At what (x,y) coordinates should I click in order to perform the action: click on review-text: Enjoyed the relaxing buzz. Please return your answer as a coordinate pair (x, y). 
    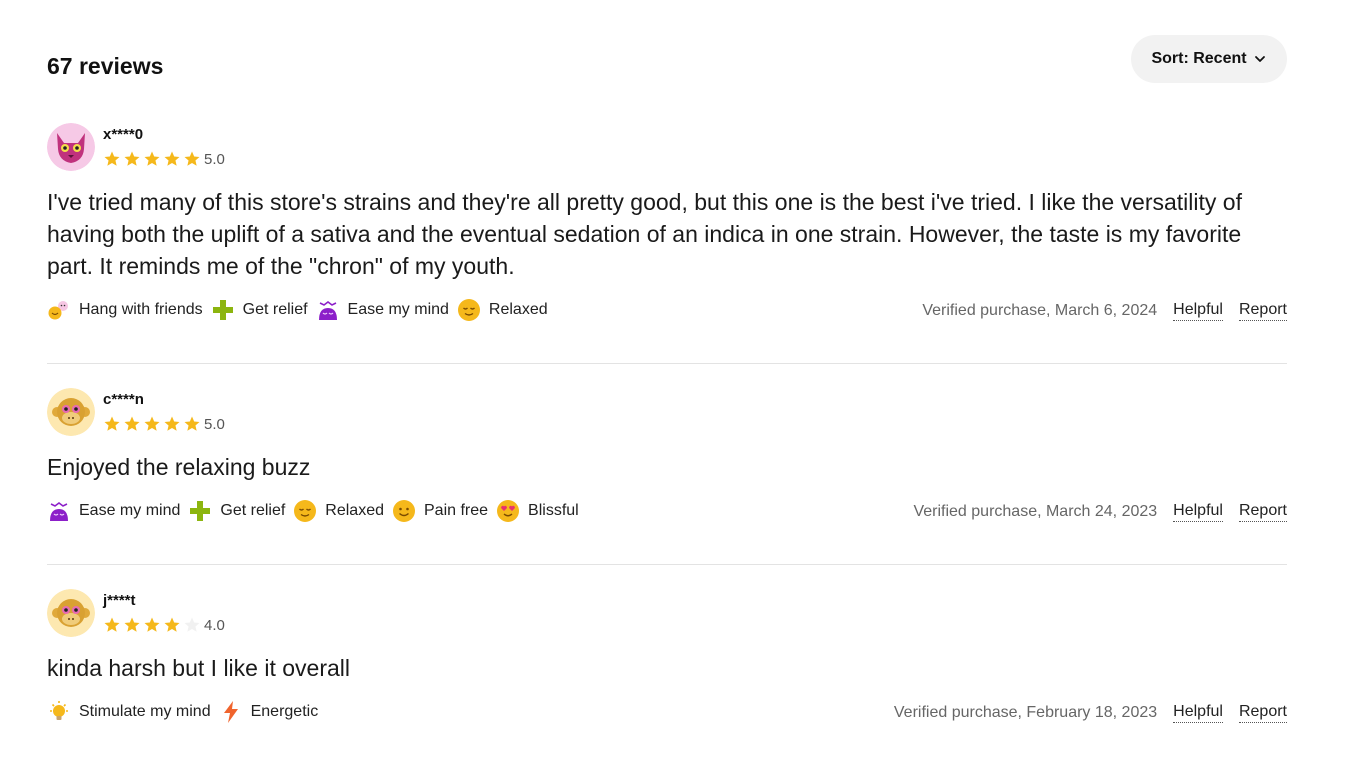
    Looking at the image, I should click on (179, 467).